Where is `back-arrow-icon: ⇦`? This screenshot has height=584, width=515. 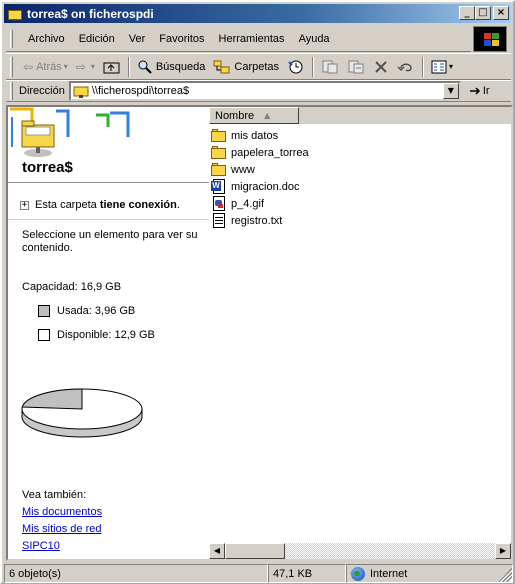
back-arrow-icon: ⇦ is located at coordinates (28, 66).